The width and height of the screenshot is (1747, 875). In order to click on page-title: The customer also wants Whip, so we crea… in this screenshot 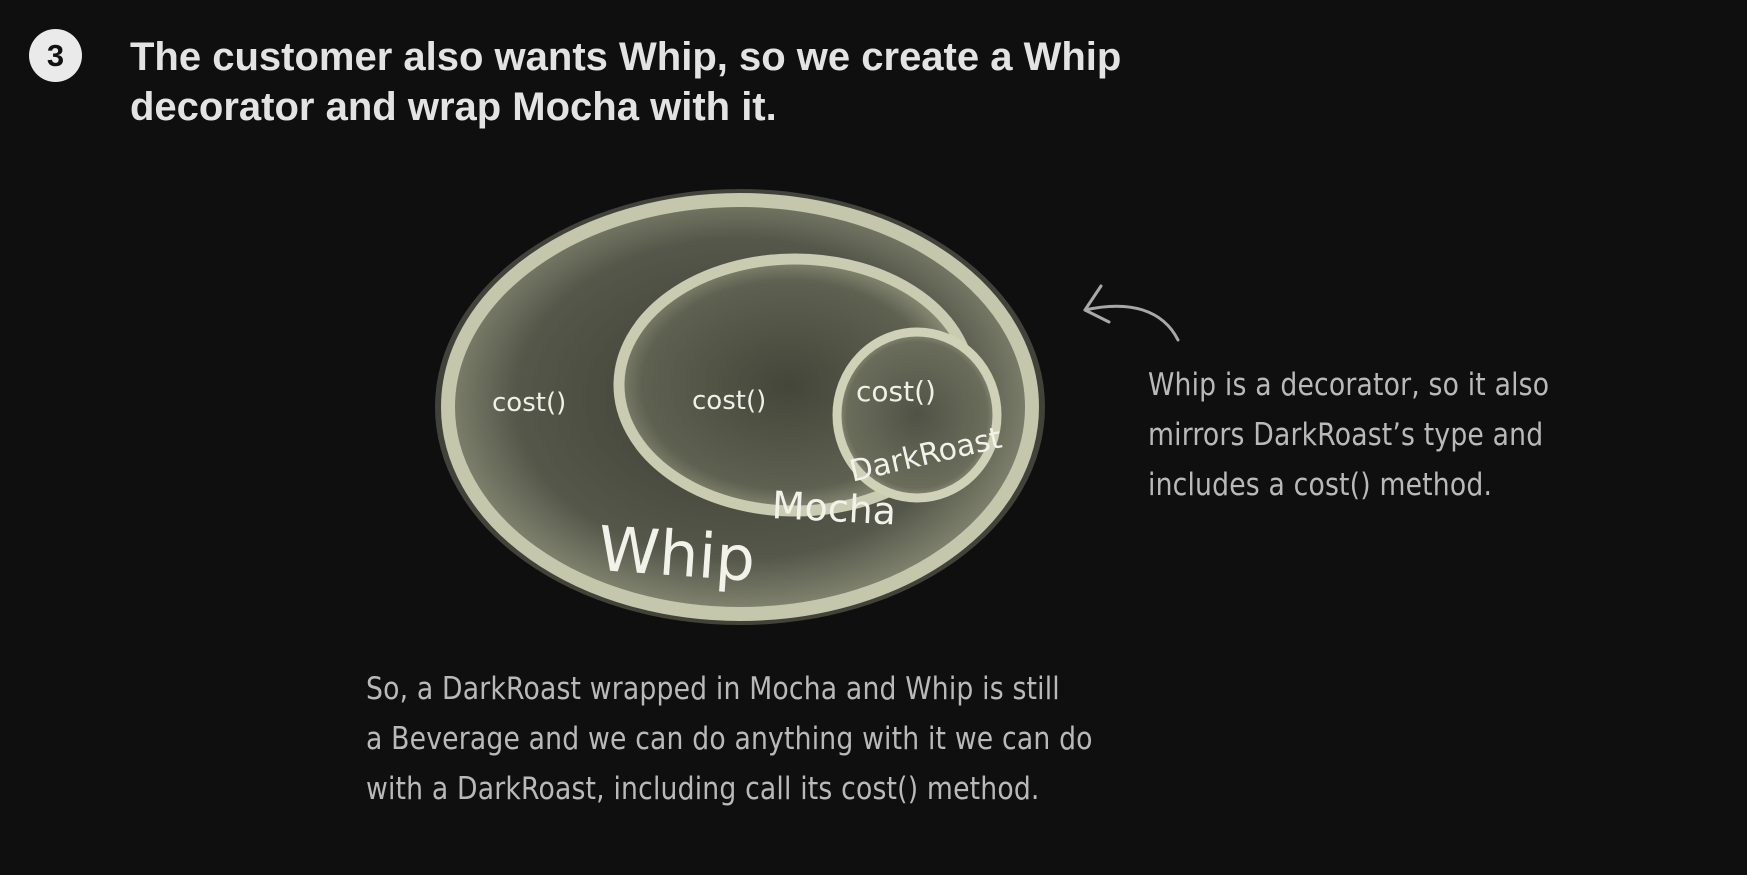, I will do `click(805, 82)`.